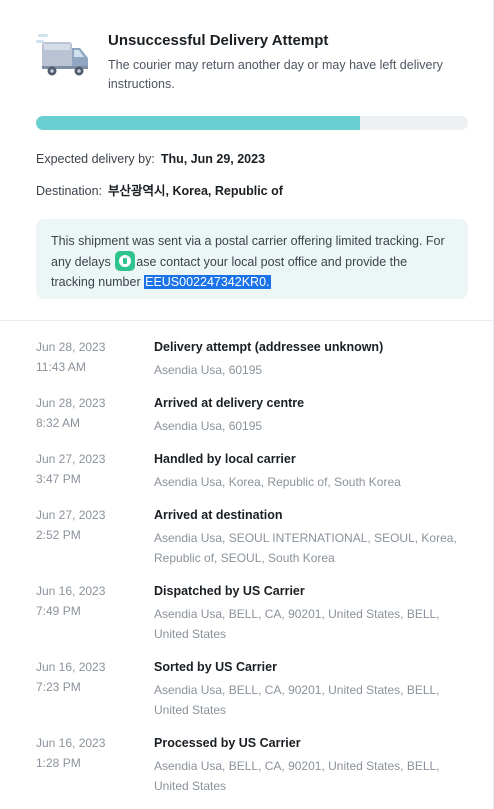 The height and width of the screenshot is (809, 494). I want to click on event-time: 3:47 PM, so click(58, 479).